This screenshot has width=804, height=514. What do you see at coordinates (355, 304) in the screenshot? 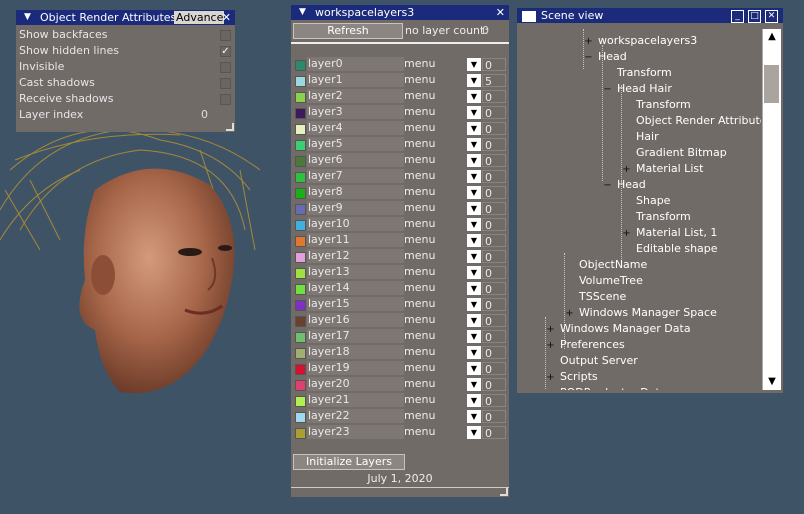
I see `layer-name-field: layer15` at bounding box center [355, 304].